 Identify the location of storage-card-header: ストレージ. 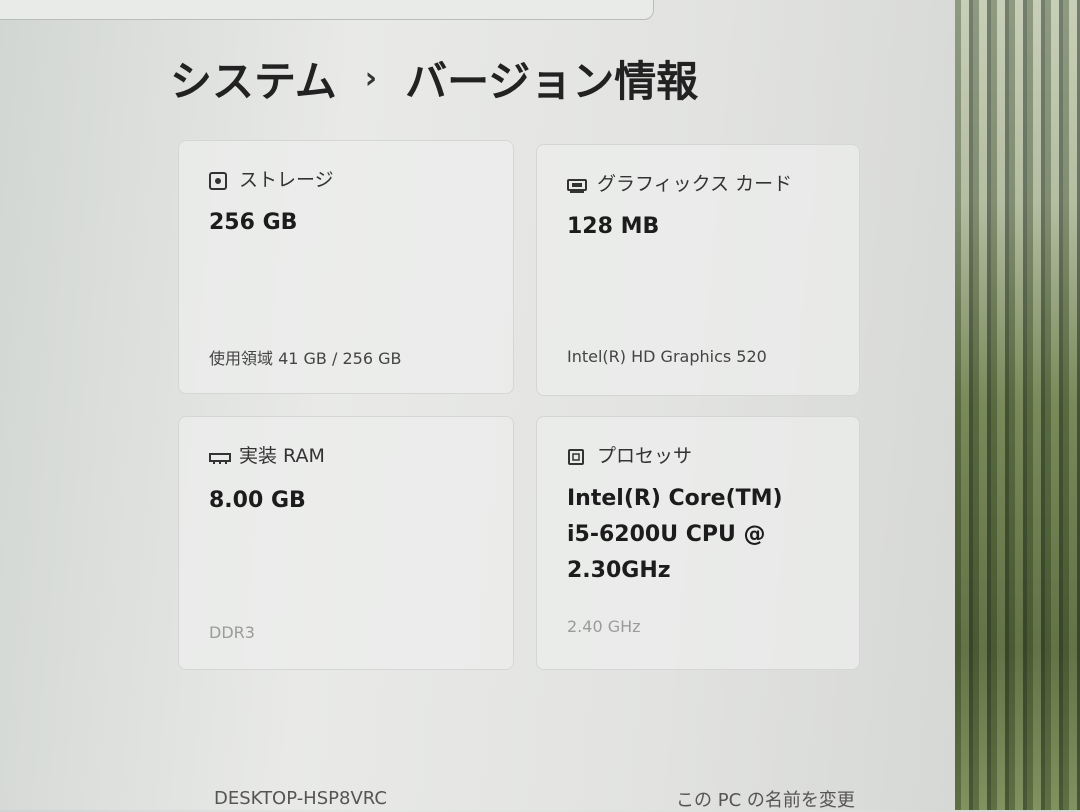
(271, 178).